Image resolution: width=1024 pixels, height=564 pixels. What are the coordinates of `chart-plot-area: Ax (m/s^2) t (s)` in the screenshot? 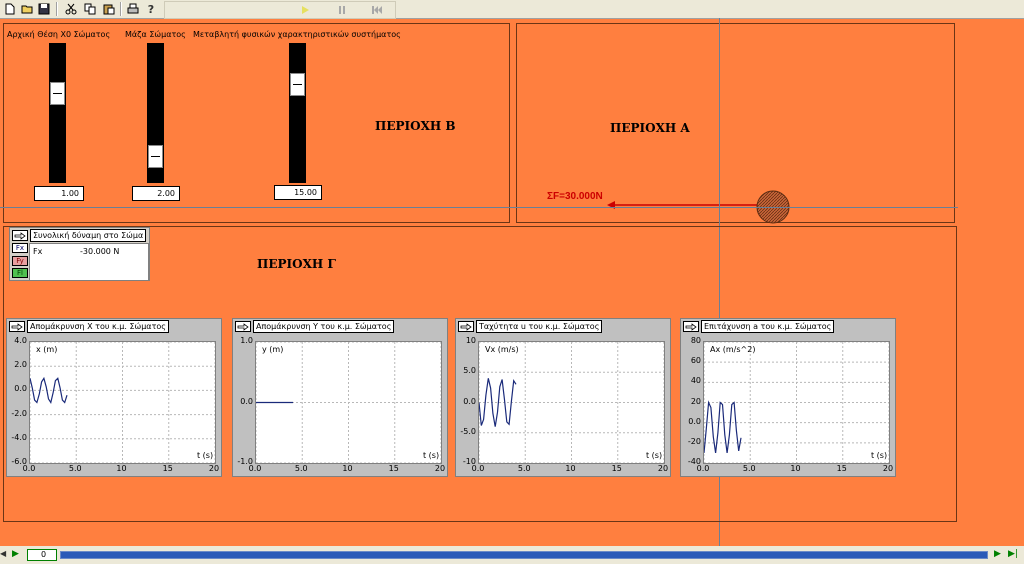 It's located at (796, 402).